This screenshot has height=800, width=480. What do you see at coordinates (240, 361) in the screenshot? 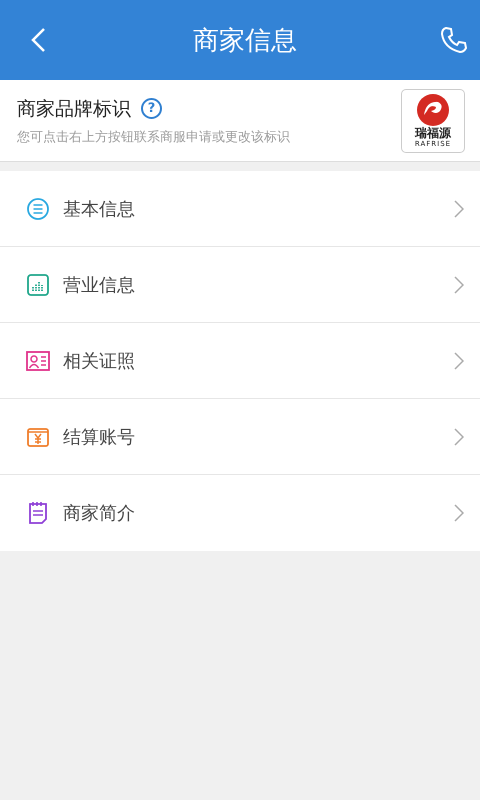
I see `menu-item: 相关证照` at bounding box center [240, 361].